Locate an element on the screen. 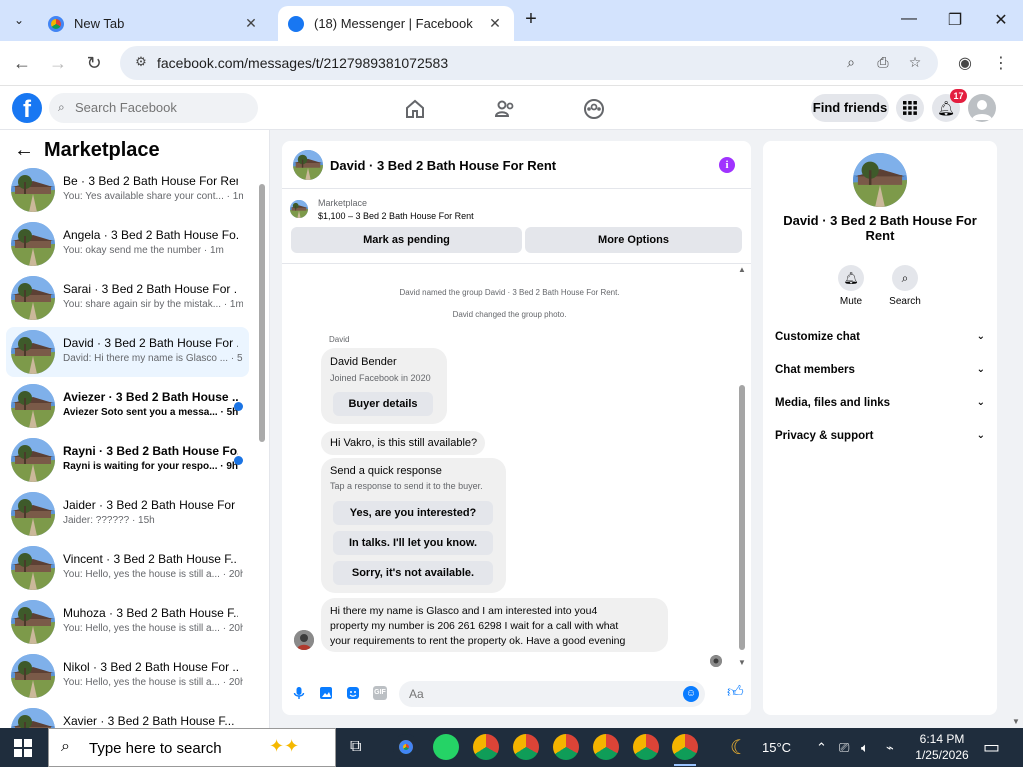 The height and width of the screenshot is (767, 1023). minimize-icon: — is located at coordinates (909, 19).